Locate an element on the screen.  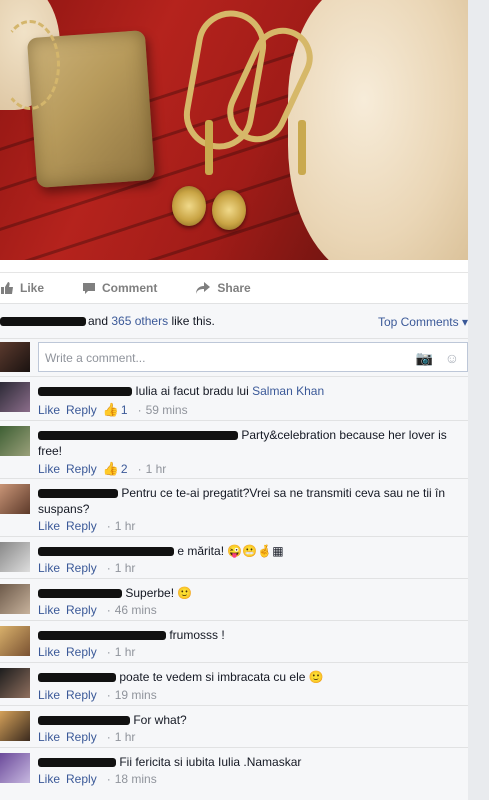
thumb-up-icon is located at coordinates (7, 287).